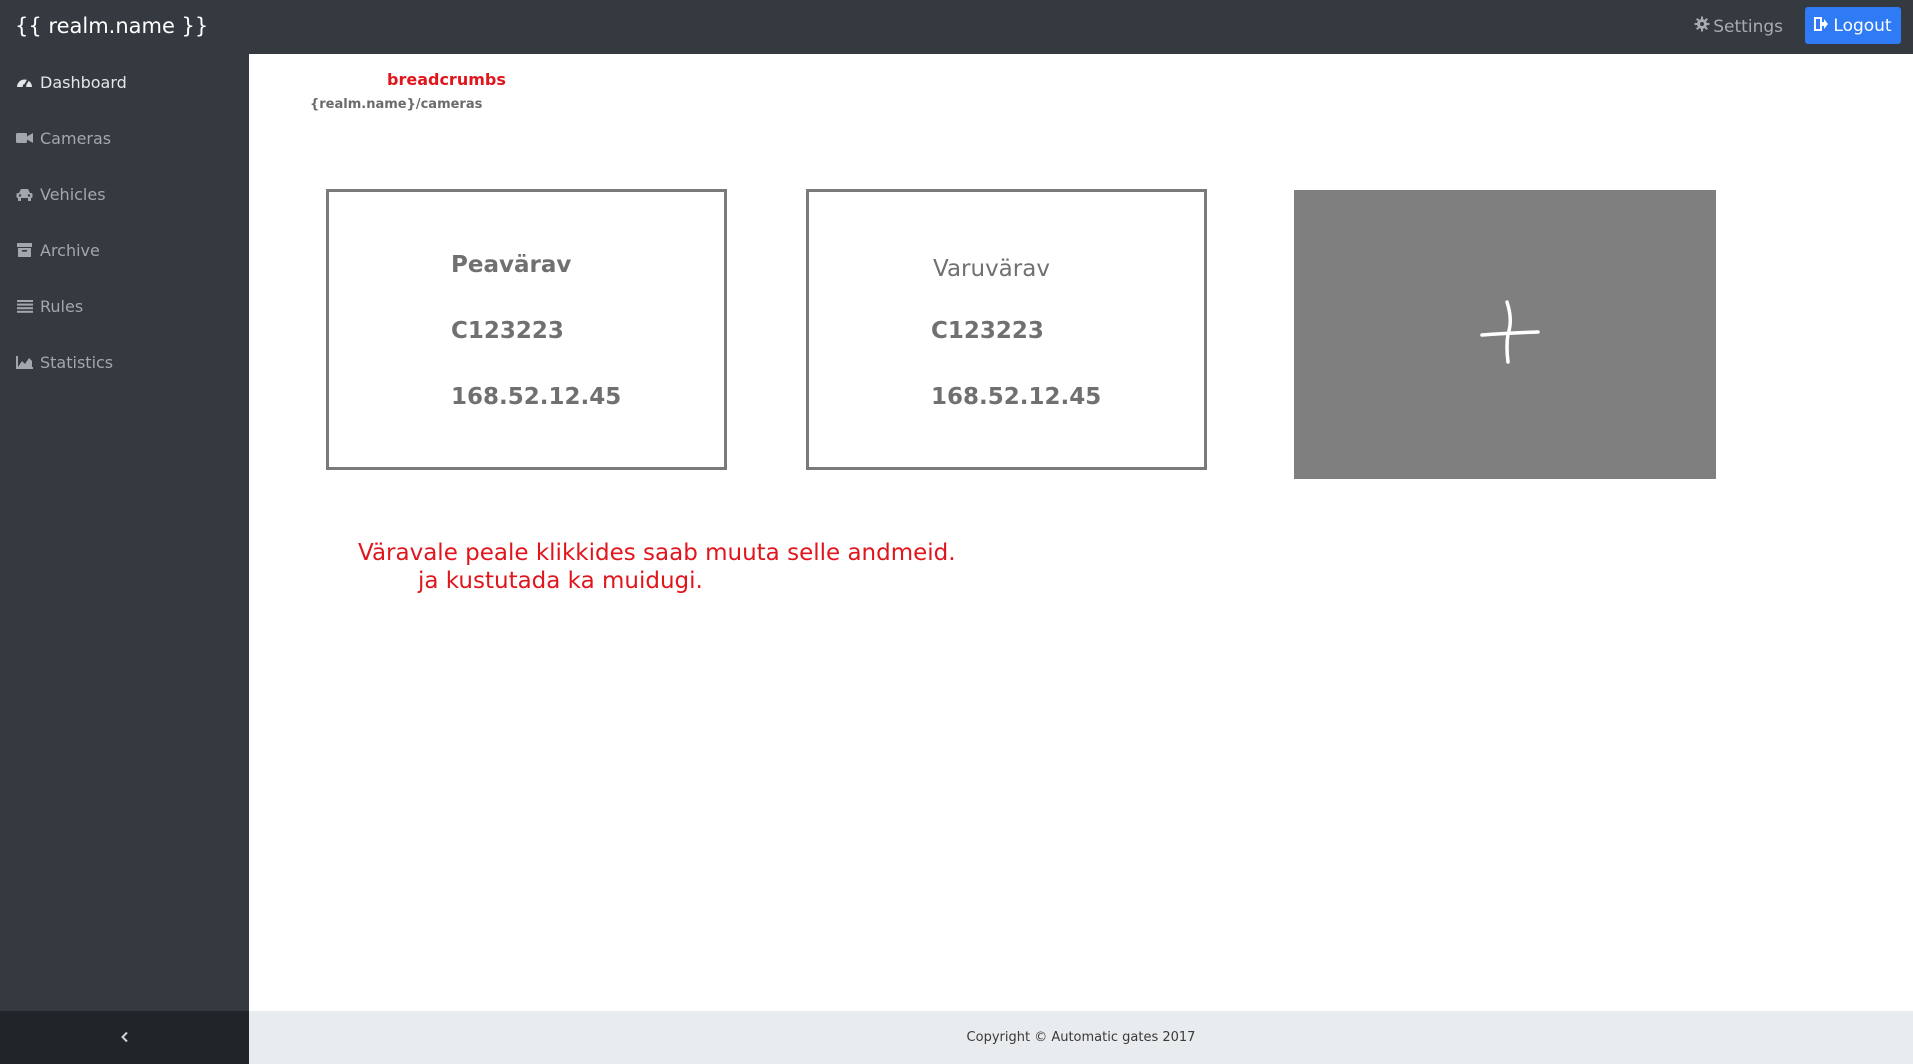 The width and height of the screenshot is (1913, 1064). I want to click on sidebar-item-statistics: Statistics, so click(64, 362).